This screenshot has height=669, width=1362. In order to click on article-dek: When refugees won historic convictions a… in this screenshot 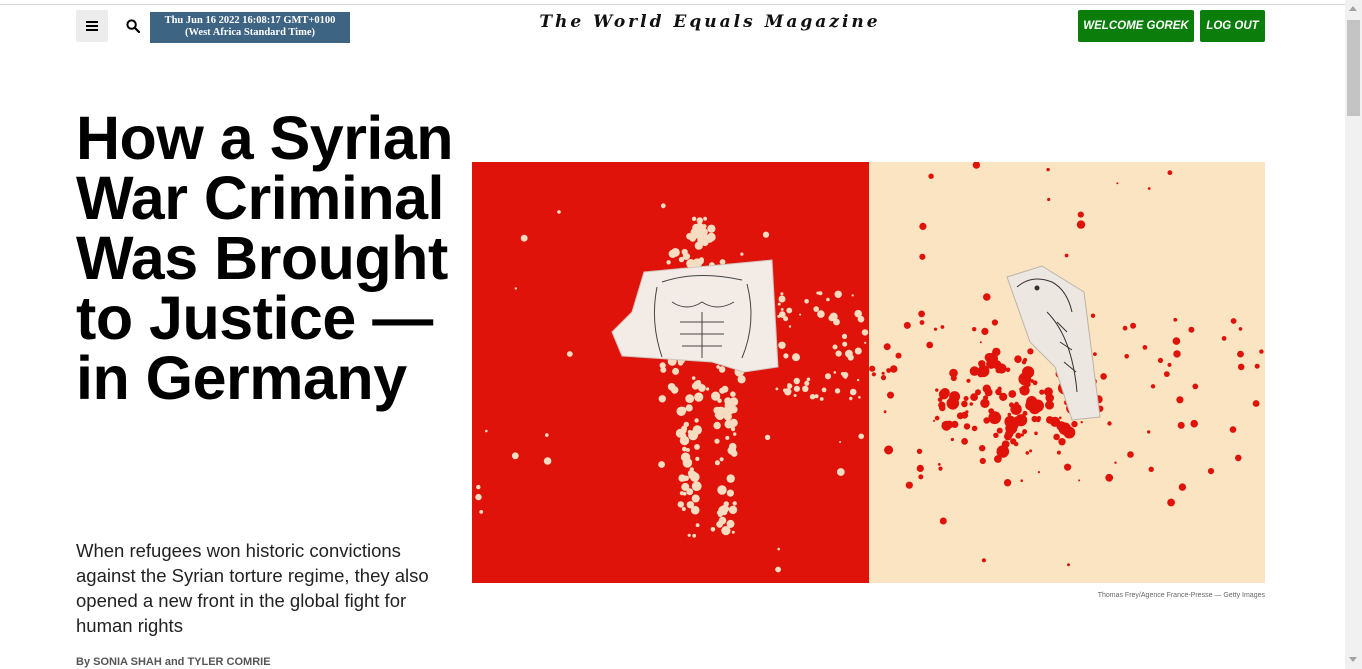, I will do `click(252, 588)`.